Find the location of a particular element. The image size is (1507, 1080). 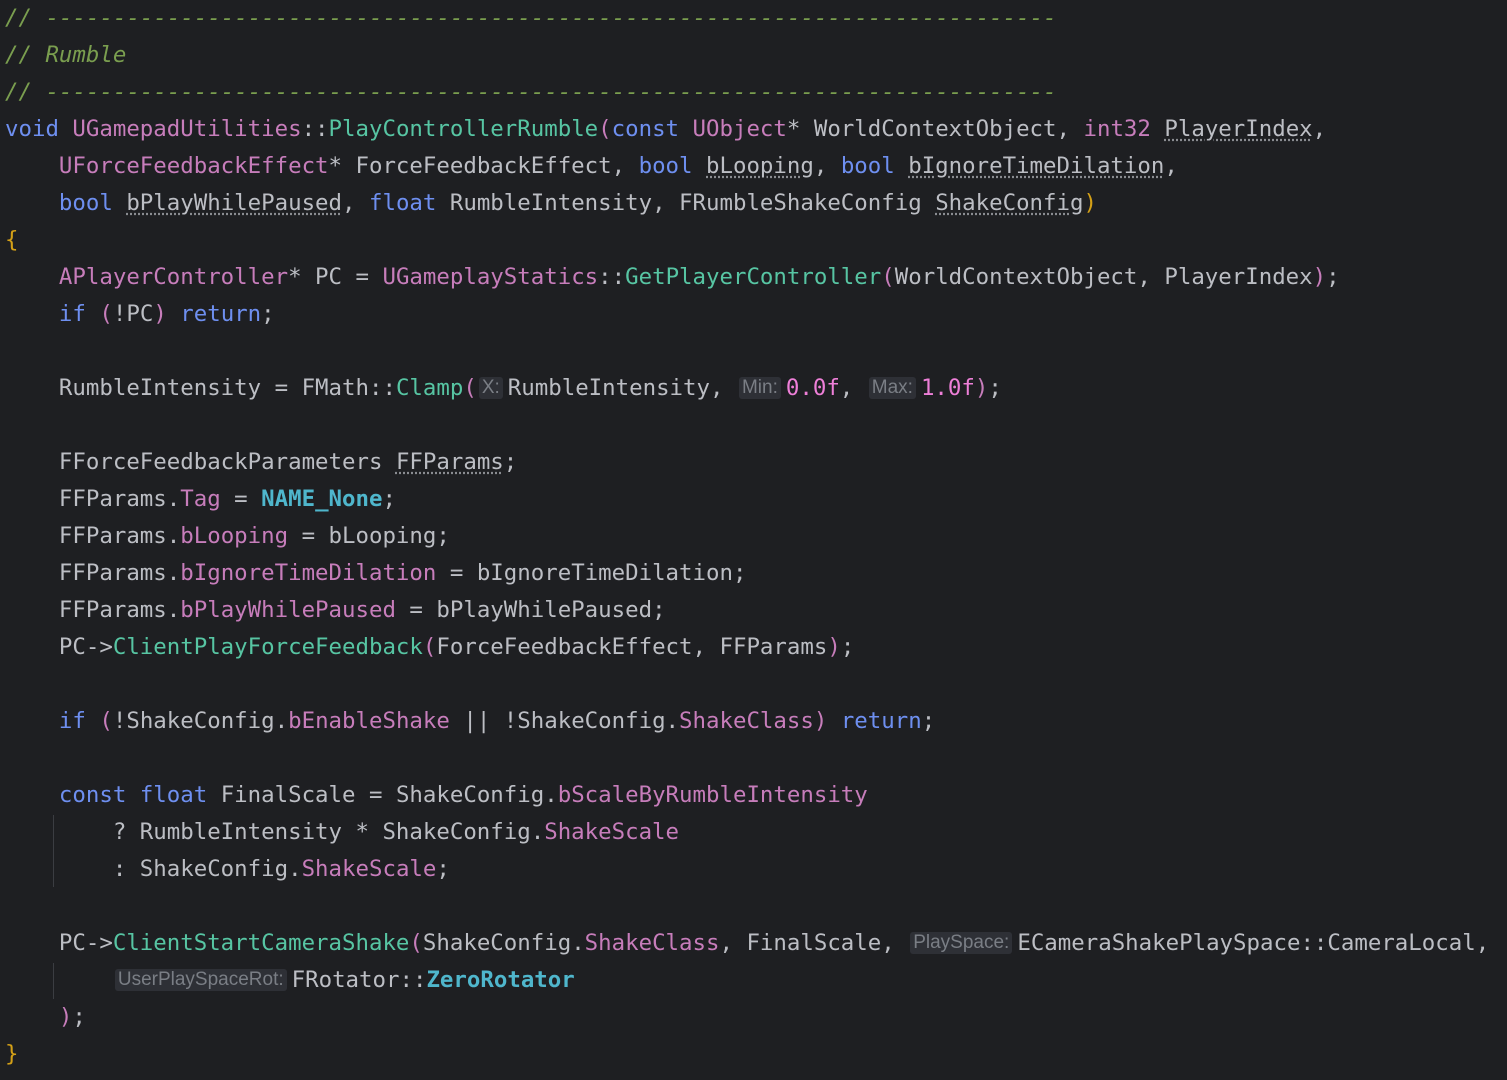

code-token: bScaleByRumbleIntensity is located at coordinates (712, 795).